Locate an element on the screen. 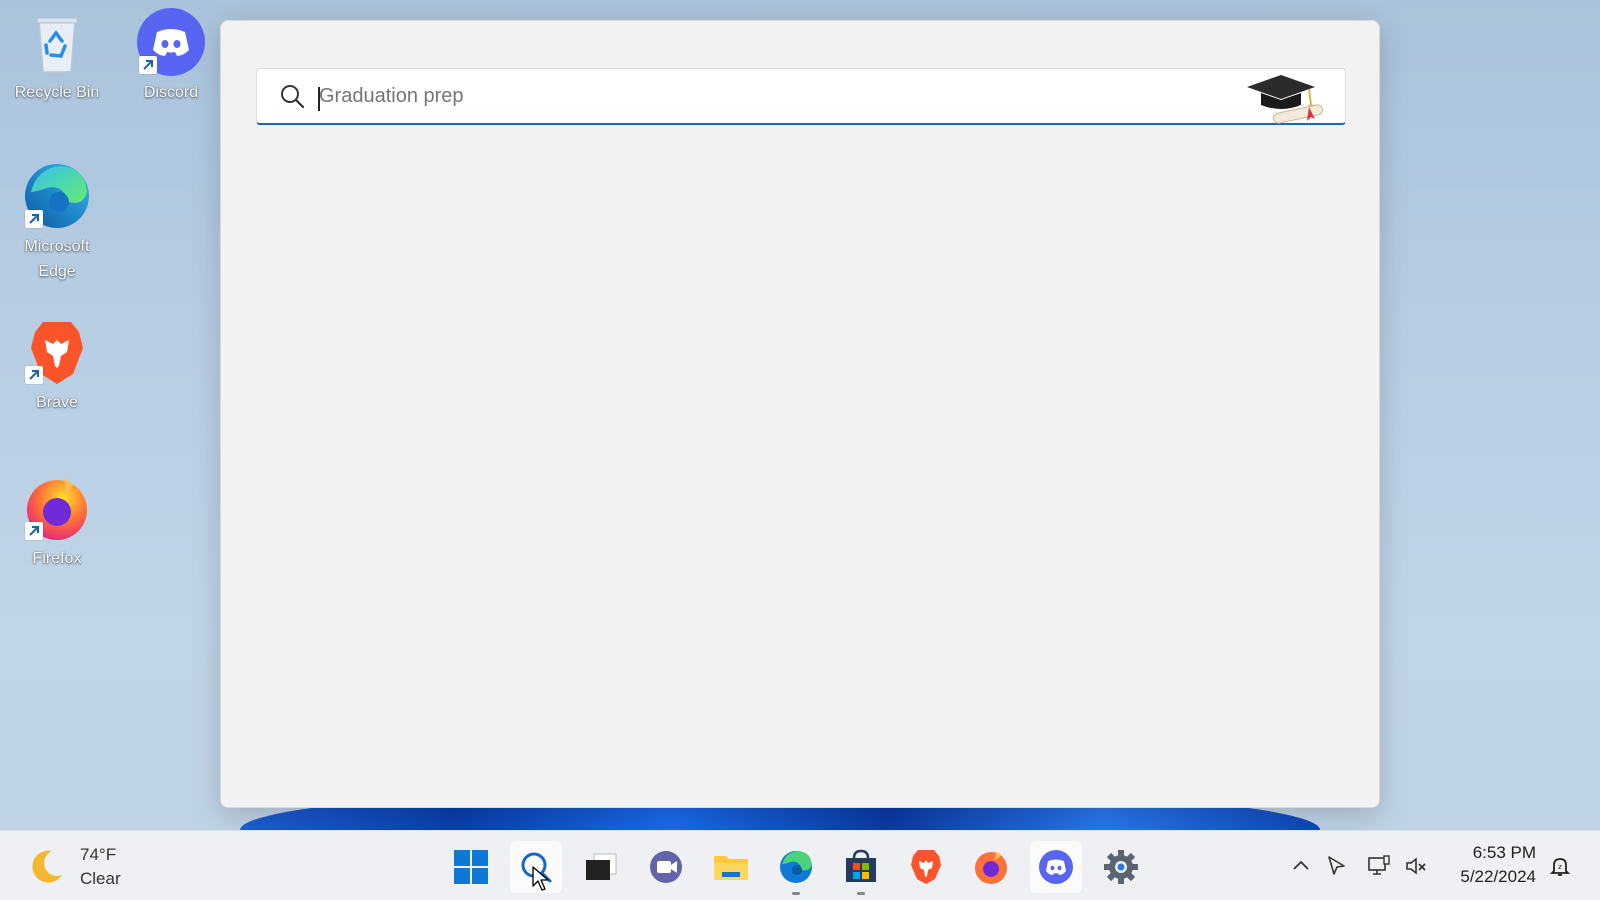  taskbar-discord-button is located at coordinates (1056, 867).